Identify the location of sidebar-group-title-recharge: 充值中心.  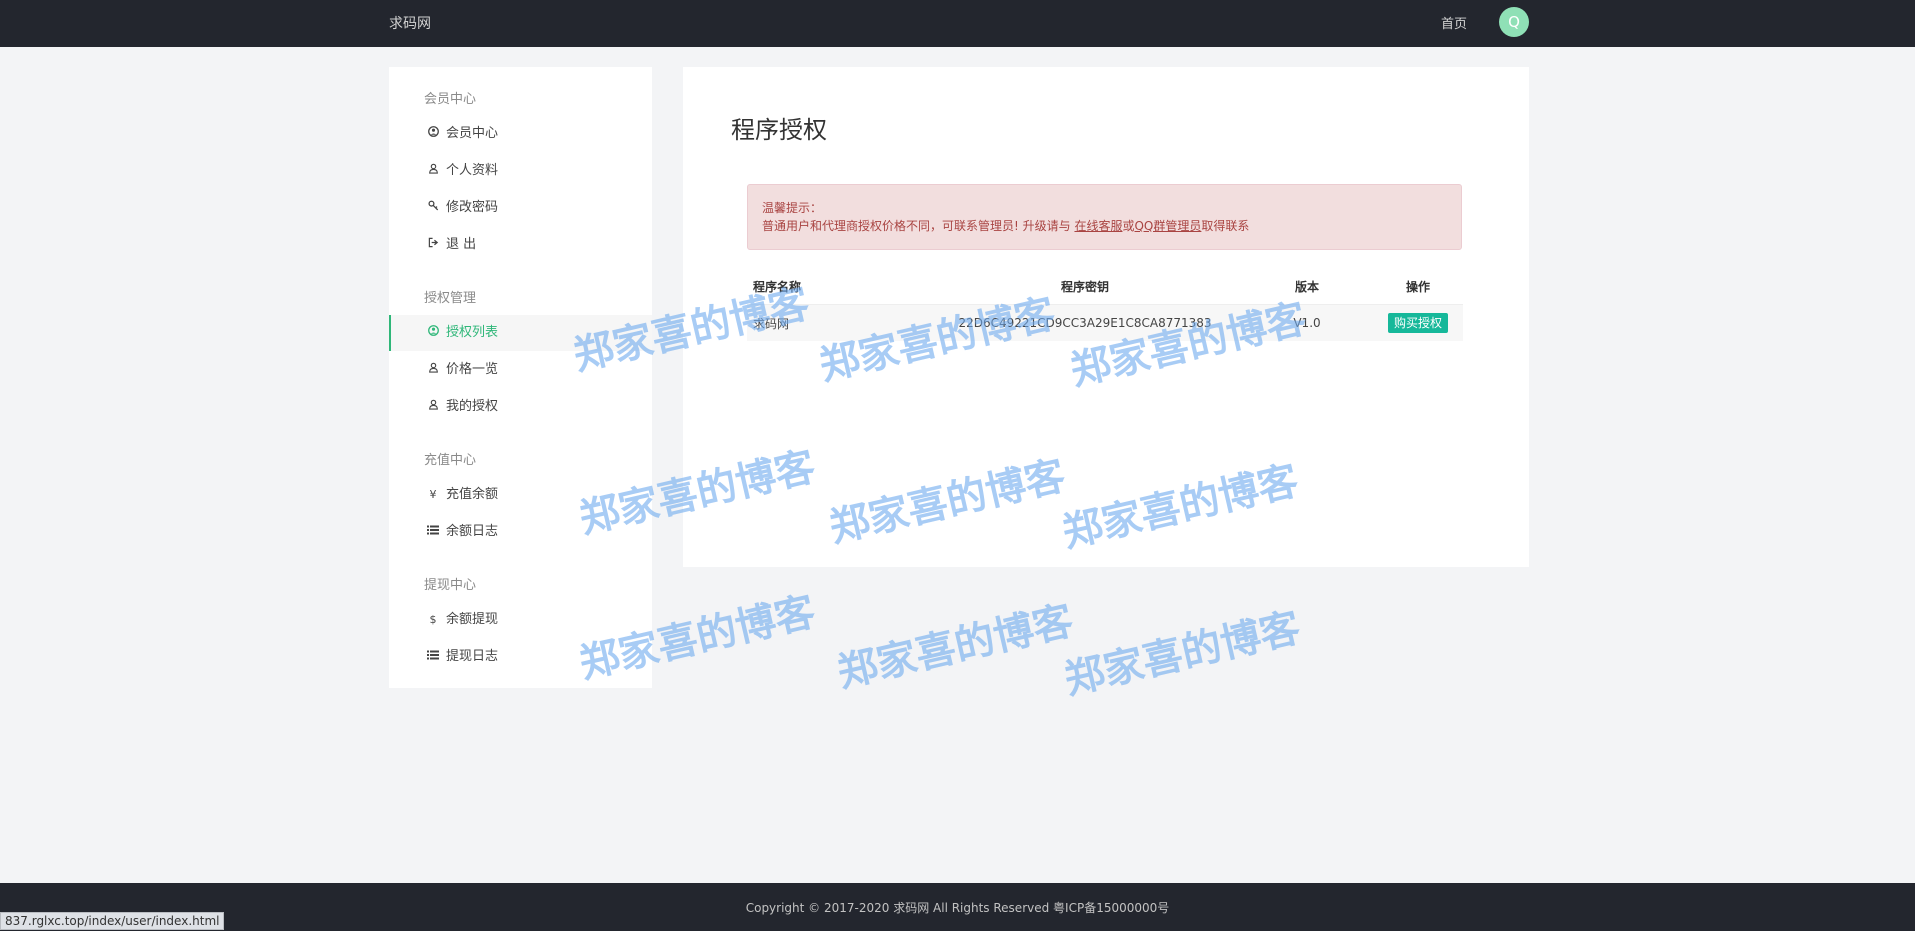
(450, 460).